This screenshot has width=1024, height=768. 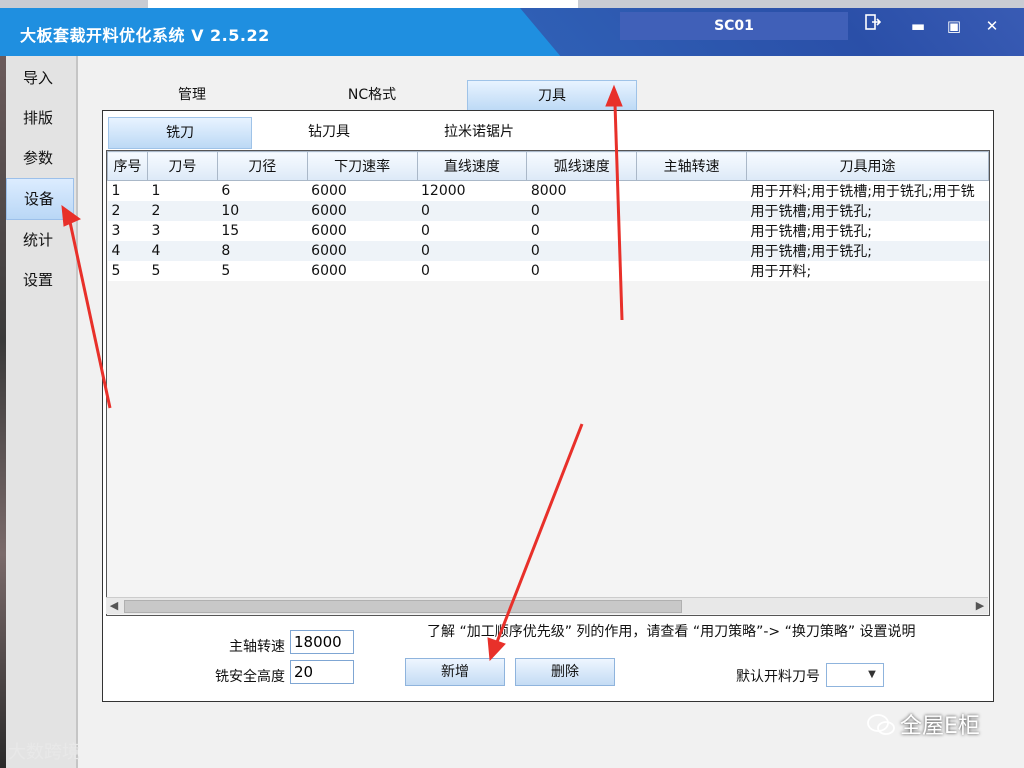 I want to click on maximize-button: ▣, so click(x=954, y=26).